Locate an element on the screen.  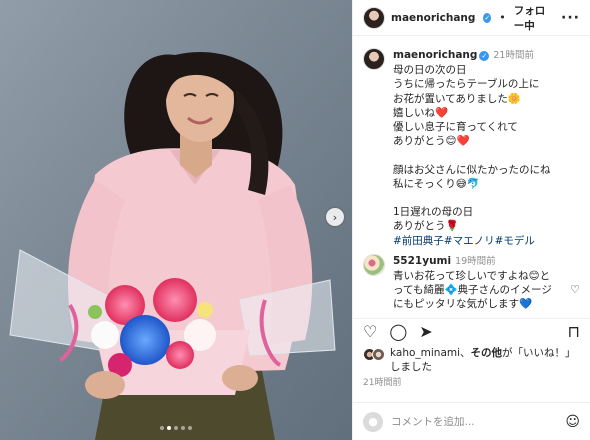
comment-line: にもピッタリな気がします💙 is located at coordinates (463, 304).